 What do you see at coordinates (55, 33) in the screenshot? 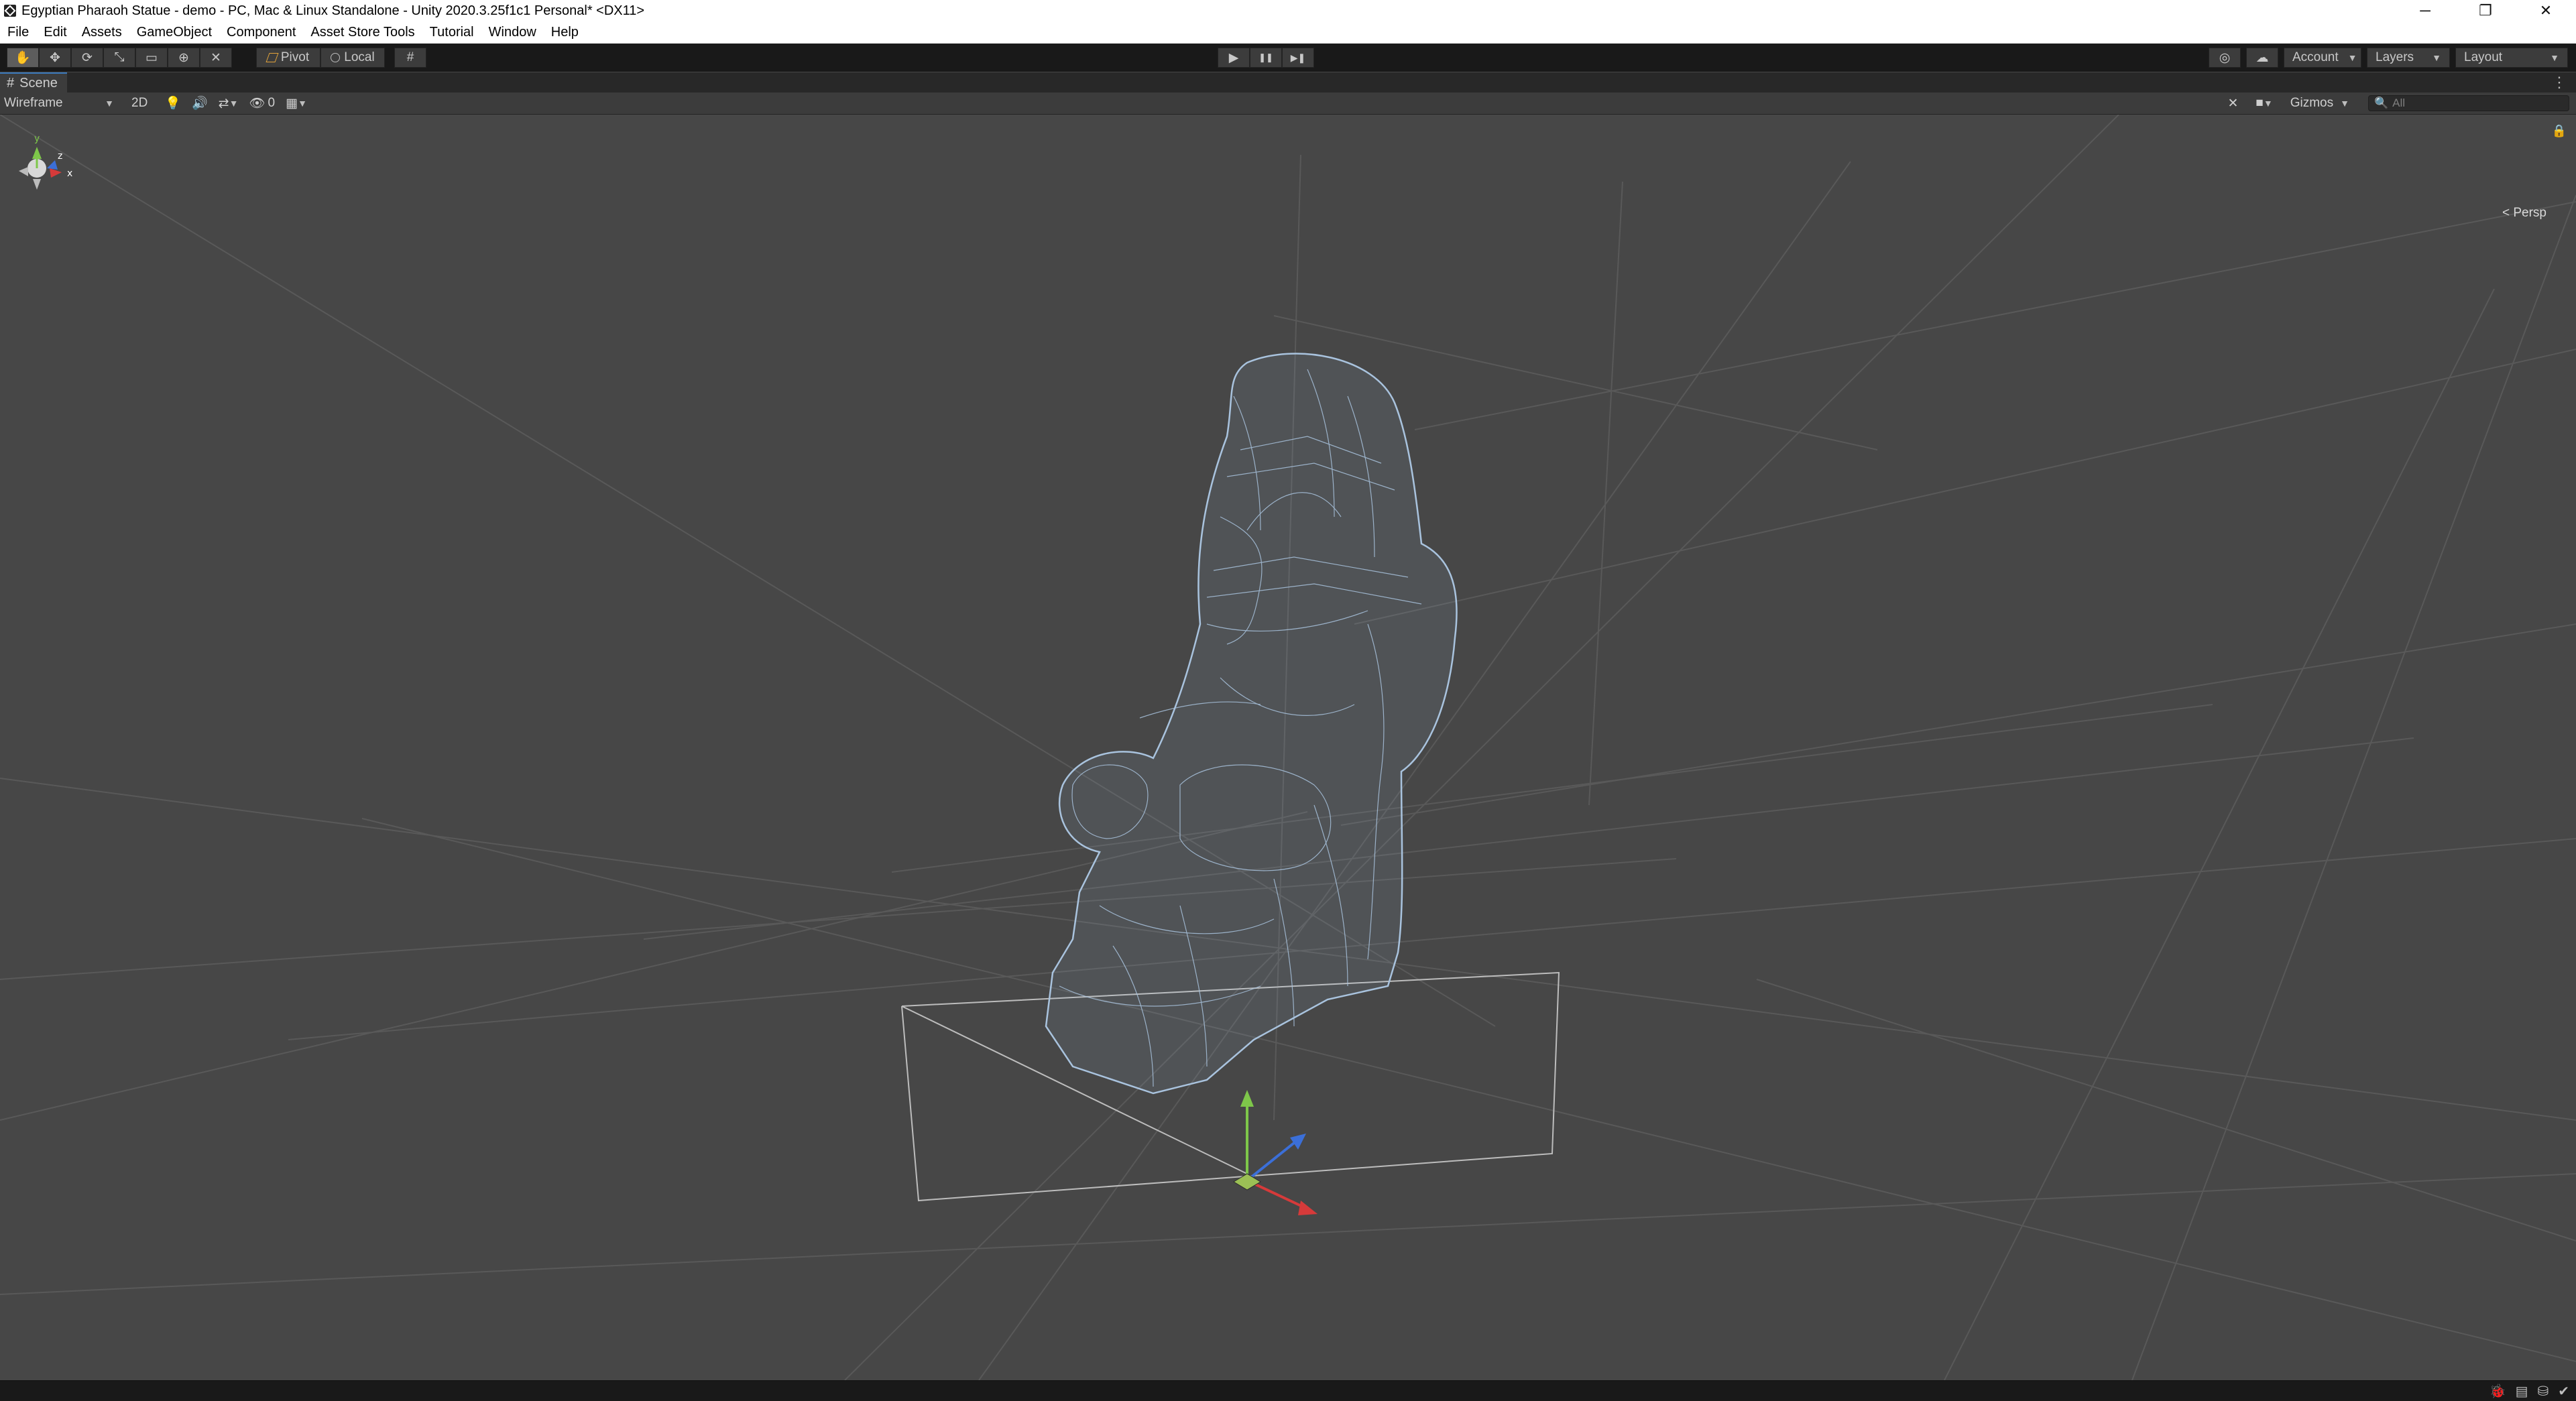
I see `menu-edit: Edit` at bounding box center [55, 33].